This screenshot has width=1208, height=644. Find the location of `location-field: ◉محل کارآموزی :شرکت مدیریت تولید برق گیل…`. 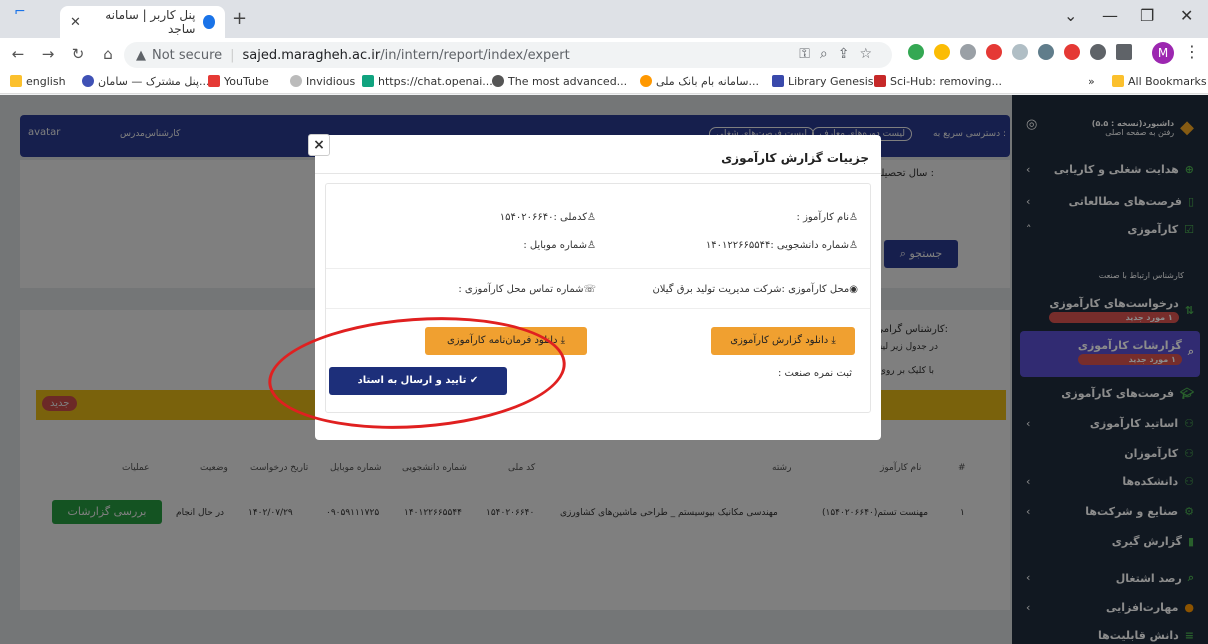

location-field: ◉محل کارآموزی :شرکت مدیریت تولید برق گیل… is located at coordinates (755, 289).